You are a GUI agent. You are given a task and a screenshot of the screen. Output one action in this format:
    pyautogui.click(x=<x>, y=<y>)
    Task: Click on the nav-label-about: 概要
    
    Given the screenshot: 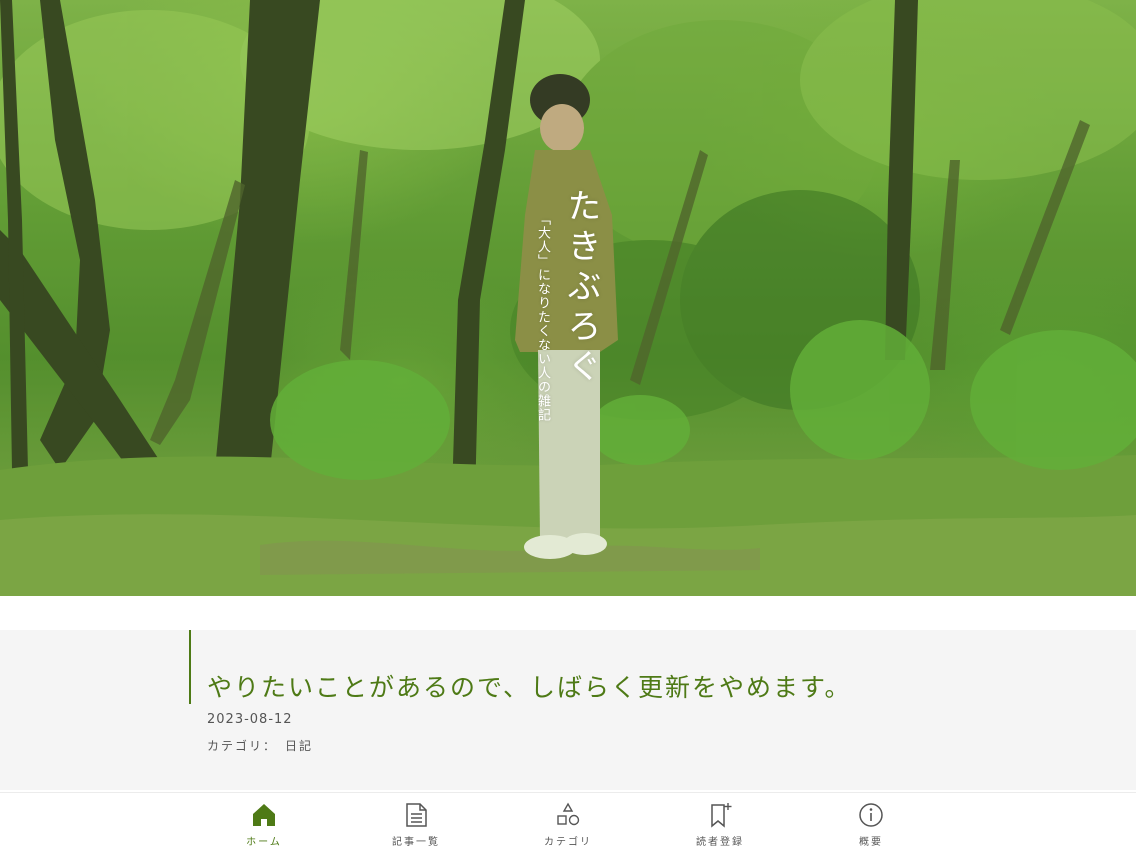 What is the action you would take?
    pyautogui.click(x=871, y=842)
    